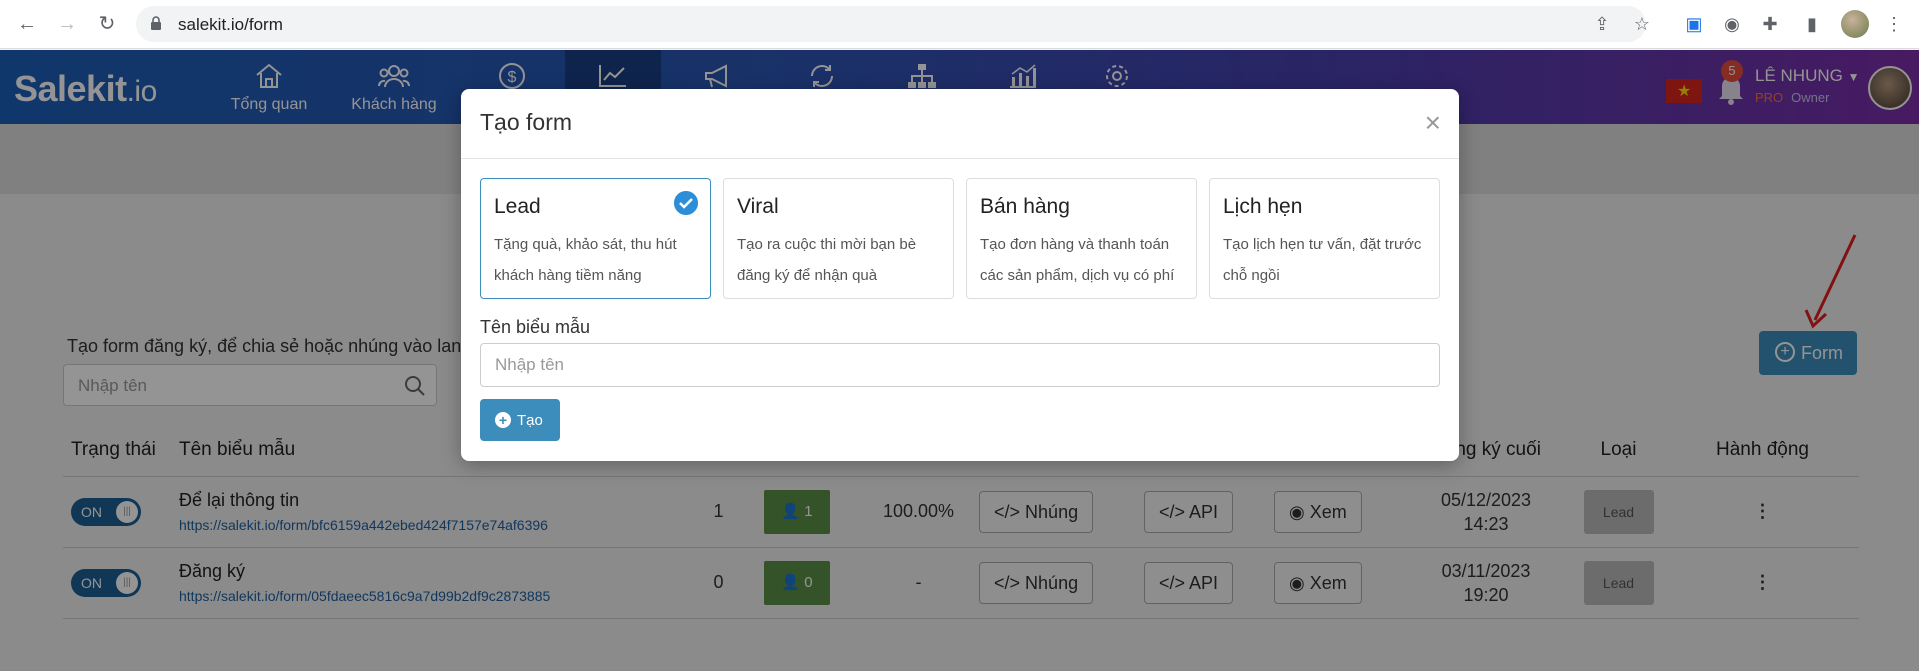 The width and height of the screenshot is (1919, 671). What do you see at coordinates (960, 365) in the screenshot?
I see `form-name-input` at bounding box center [960, 365].